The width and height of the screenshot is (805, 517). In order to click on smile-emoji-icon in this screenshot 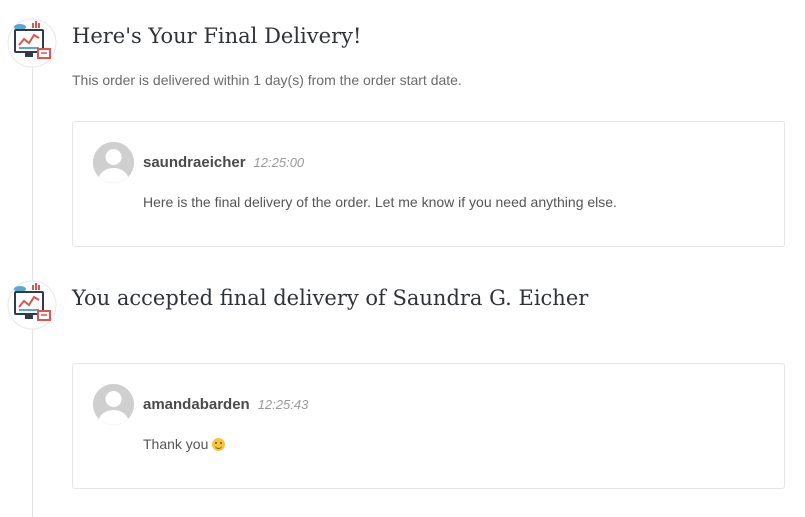, I will do `click(219, 444)`.